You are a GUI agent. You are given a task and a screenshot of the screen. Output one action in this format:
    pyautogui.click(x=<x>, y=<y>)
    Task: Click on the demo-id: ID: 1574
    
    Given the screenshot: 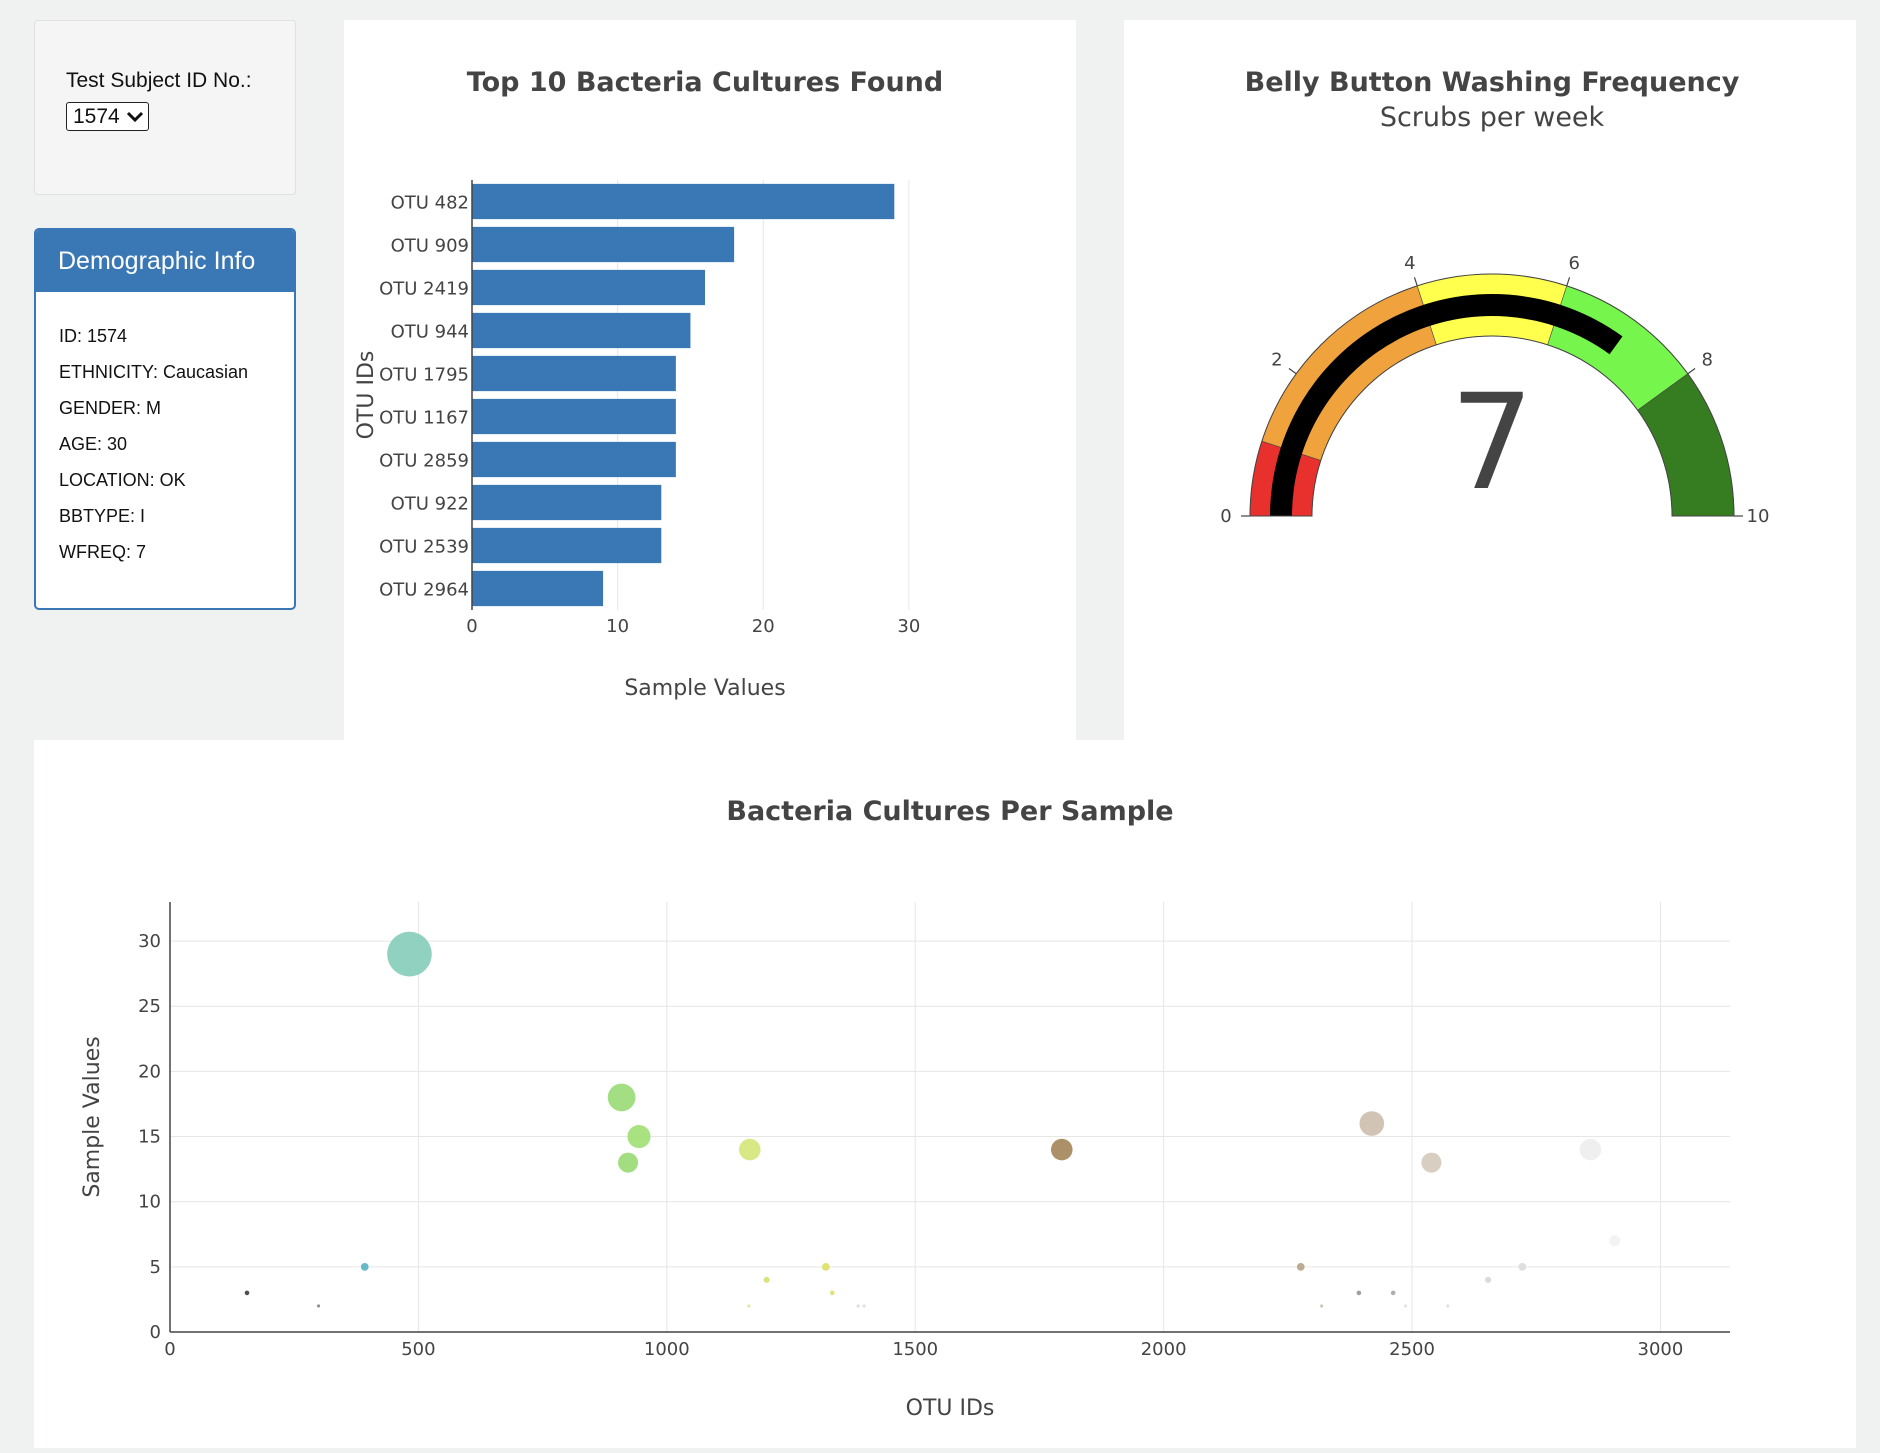 What is the action you would take?
    pyautogui.click(x=93, y=336)
    